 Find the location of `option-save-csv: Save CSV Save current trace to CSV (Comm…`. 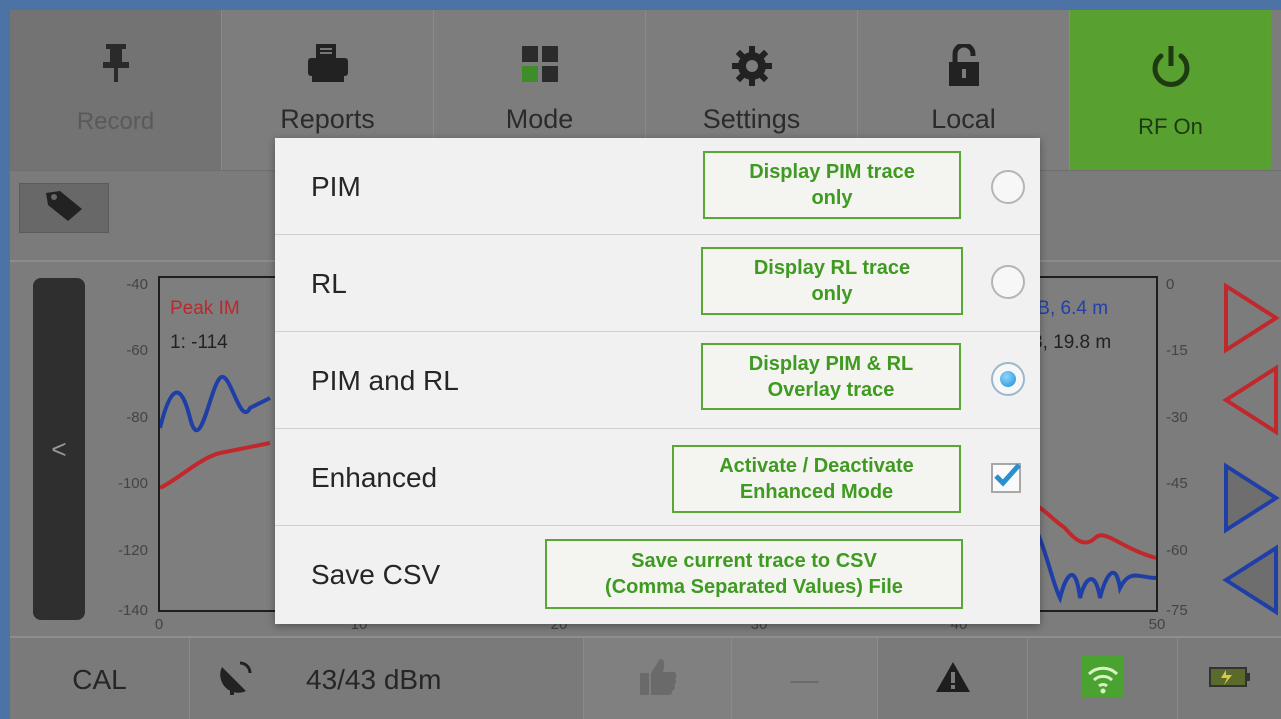

option-save-csv: Save CSV Save current trace to CSV (Comm… is located at coordinates (657, 574).